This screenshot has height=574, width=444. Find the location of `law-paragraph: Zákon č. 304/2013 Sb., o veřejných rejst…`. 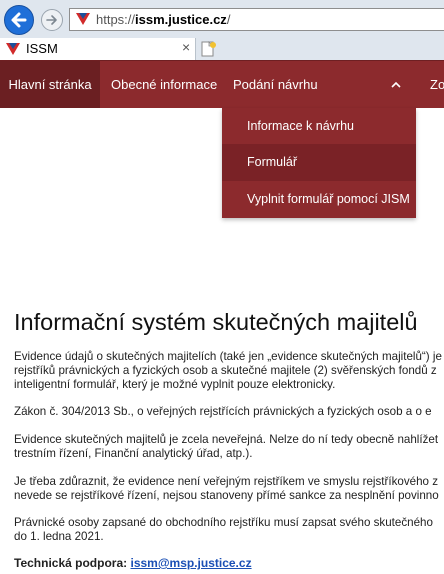

law-paragraph: Zákon č. 304/2013 Sb., o veřejných rejst… is located at coordinates (229, 412).